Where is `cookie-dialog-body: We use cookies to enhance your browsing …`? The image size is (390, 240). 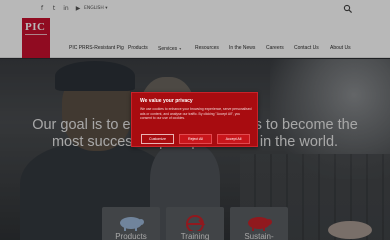
cookie-dialog-body: We use cookies to enhance your browsing … is located at coordinates (196, 114).